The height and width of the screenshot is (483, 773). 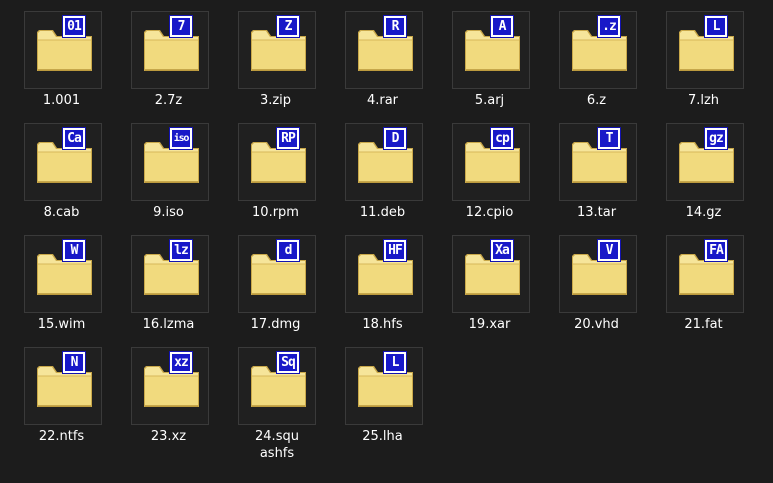 I want to click on file-item: xz 23.xz, so click(x=168, y=390).